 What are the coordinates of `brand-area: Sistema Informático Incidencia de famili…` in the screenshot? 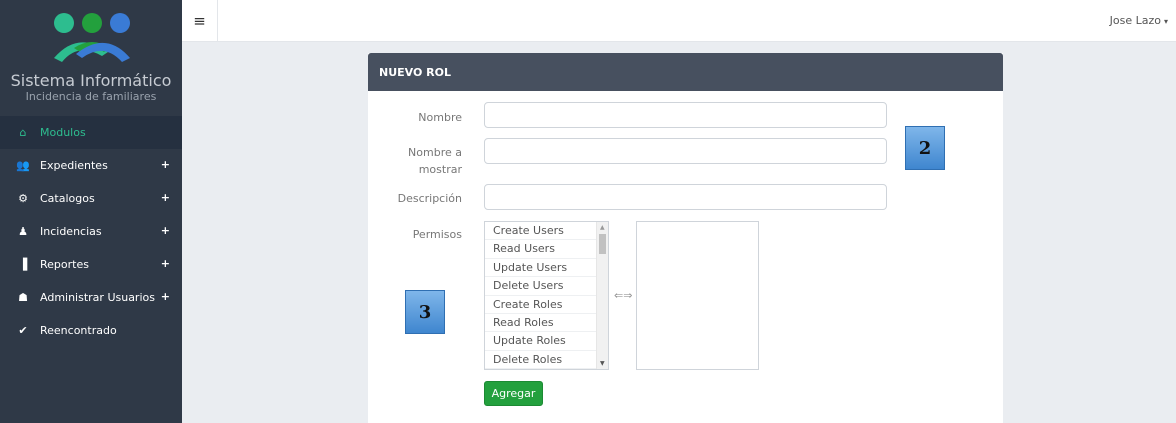 It's located at (91, 58).